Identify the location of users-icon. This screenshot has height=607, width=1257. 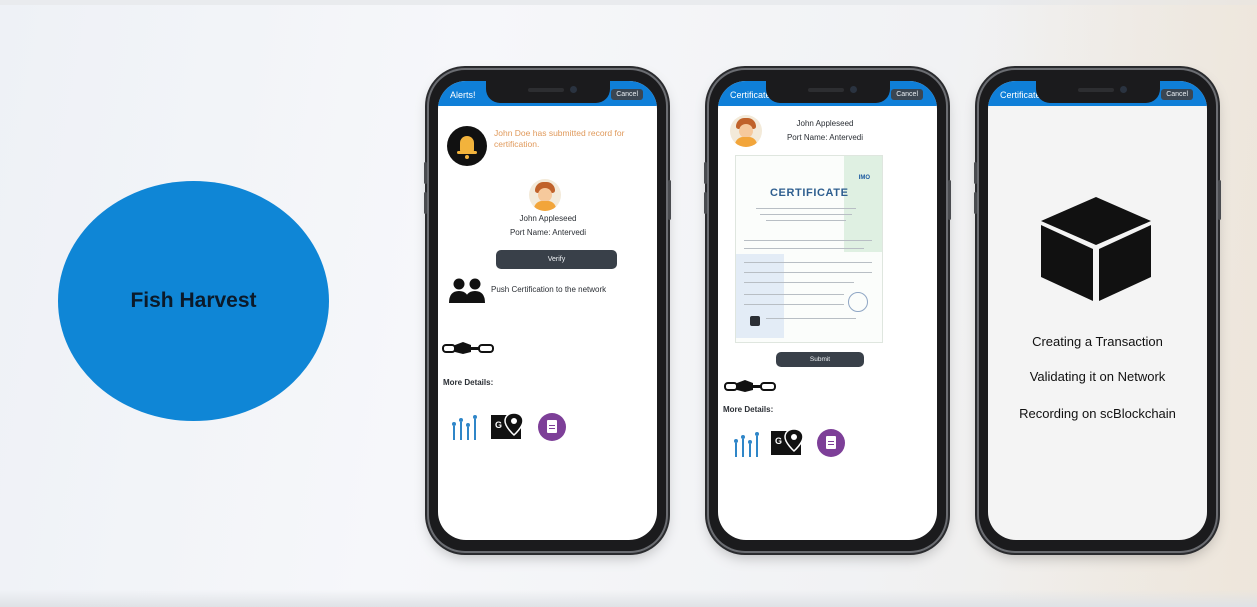
(467, 290).